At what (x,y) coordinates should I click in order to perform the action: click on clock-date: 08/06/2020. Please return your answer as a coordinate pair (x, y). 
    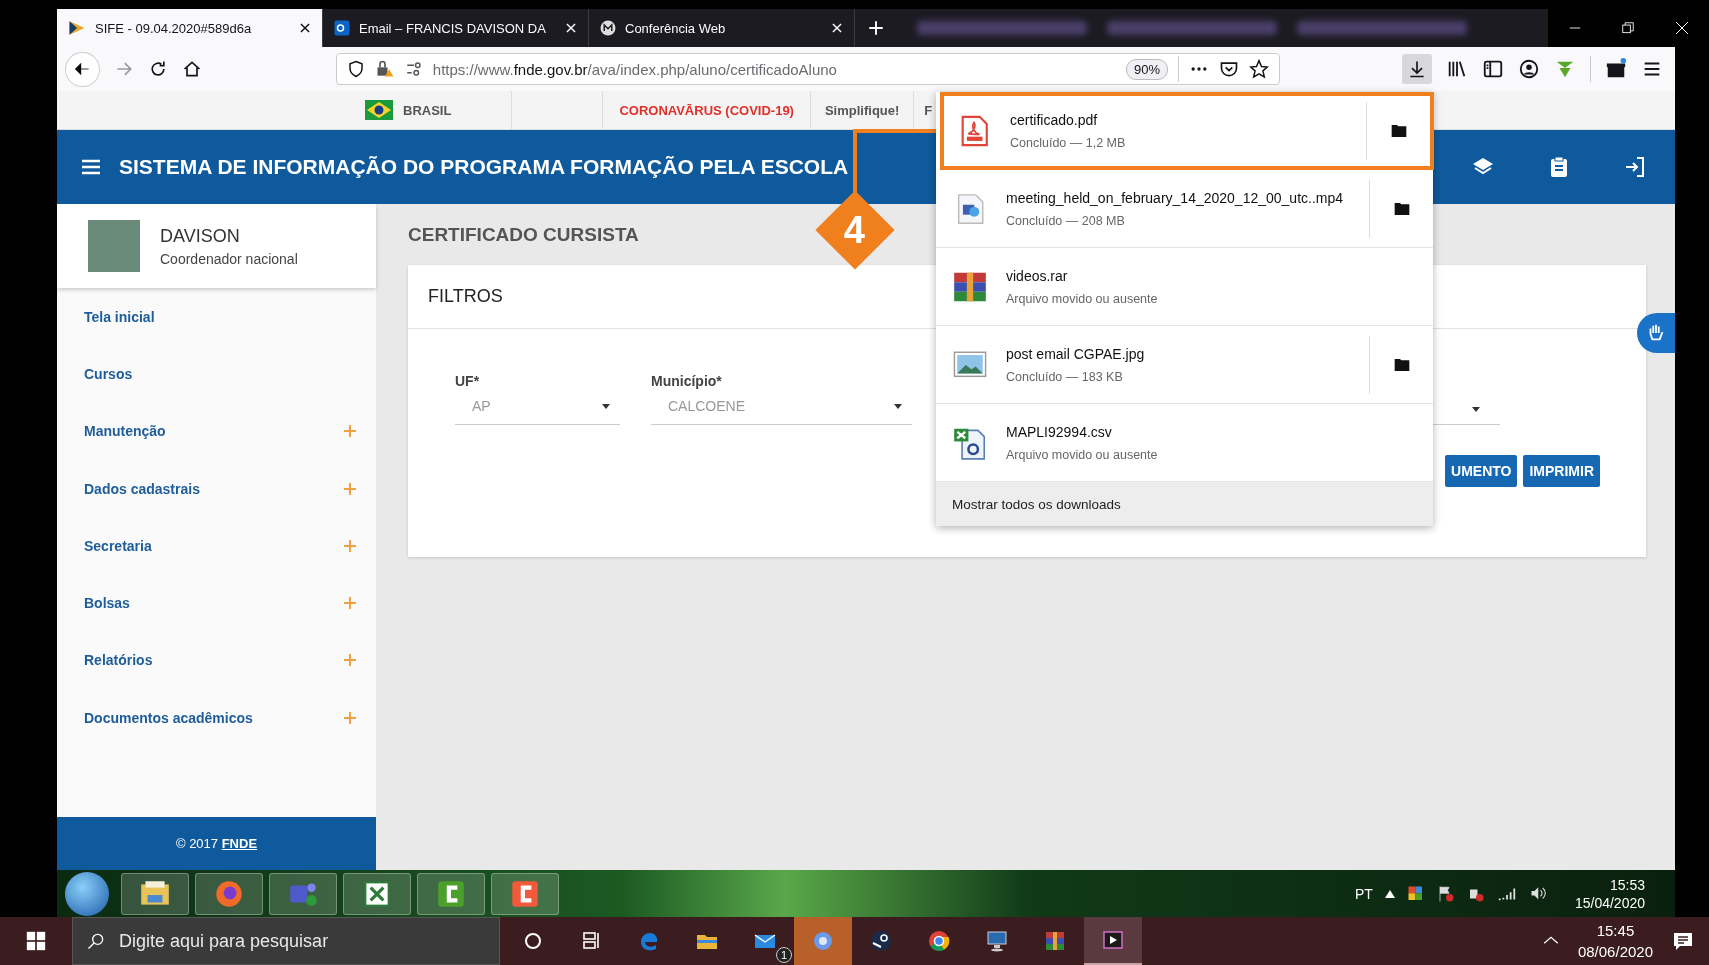
    Looking at the image, I should click on (1615, 951).